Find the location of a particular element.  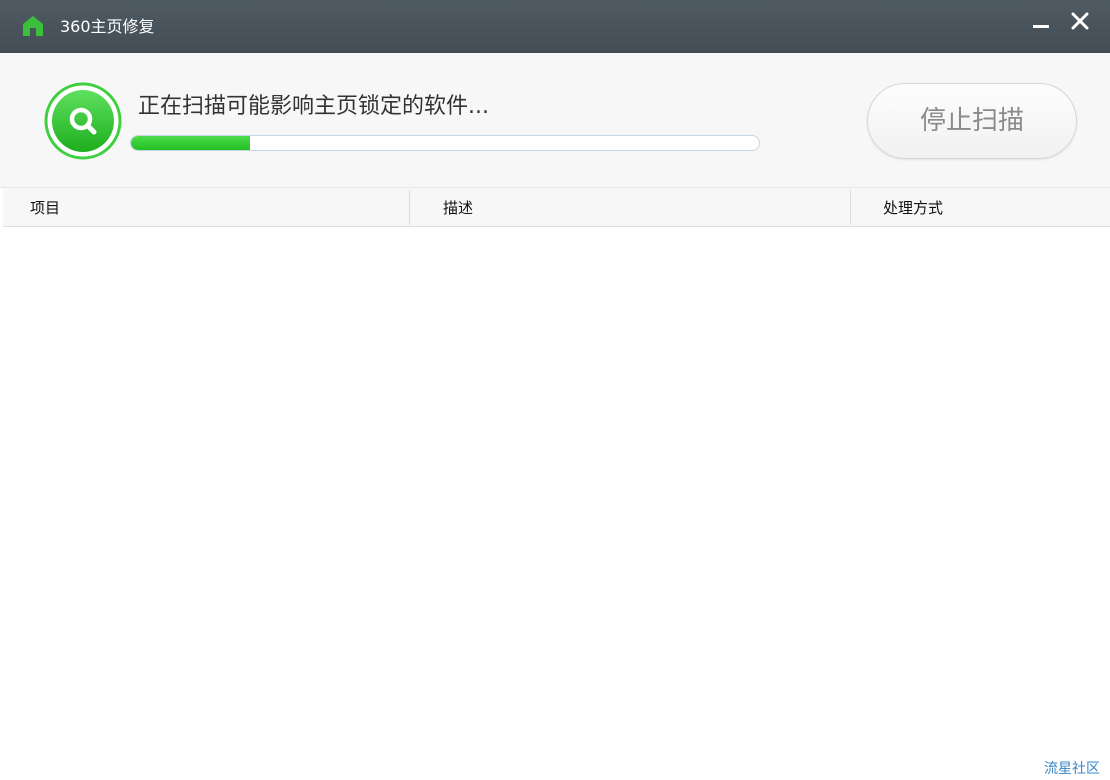

column-header-description: 描述 is located at coordinates (458, 207).